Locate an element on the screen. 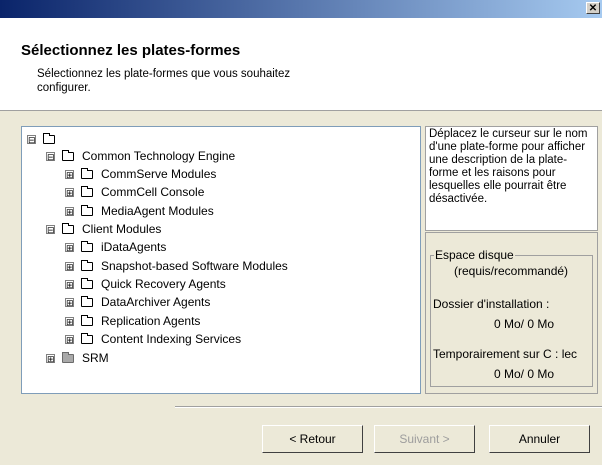  tree-item-idataagents: ⊞ iDataAgents is located at coordinates (115, 247).